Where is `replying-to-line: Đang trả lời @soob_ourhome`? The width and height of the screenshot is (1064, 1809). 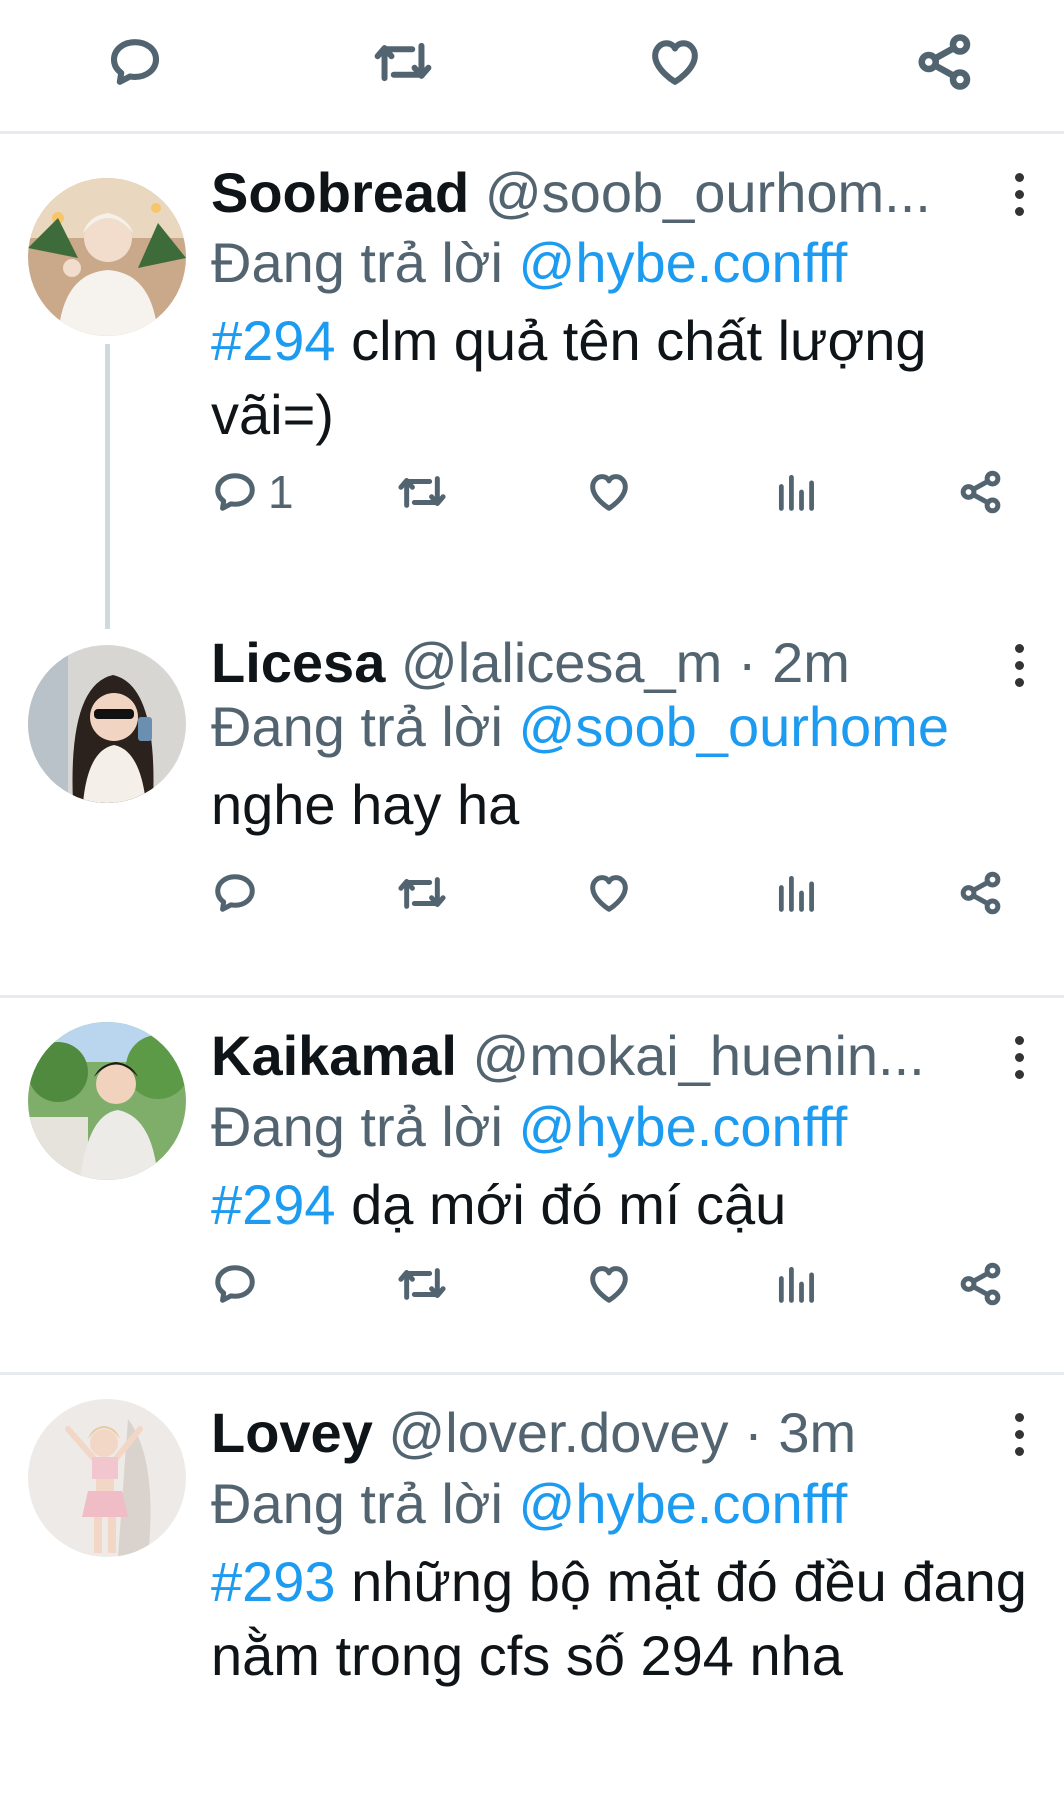
replying-to-line: Đang trả lời @soob_ourhome is located at coordinates (580, 726).